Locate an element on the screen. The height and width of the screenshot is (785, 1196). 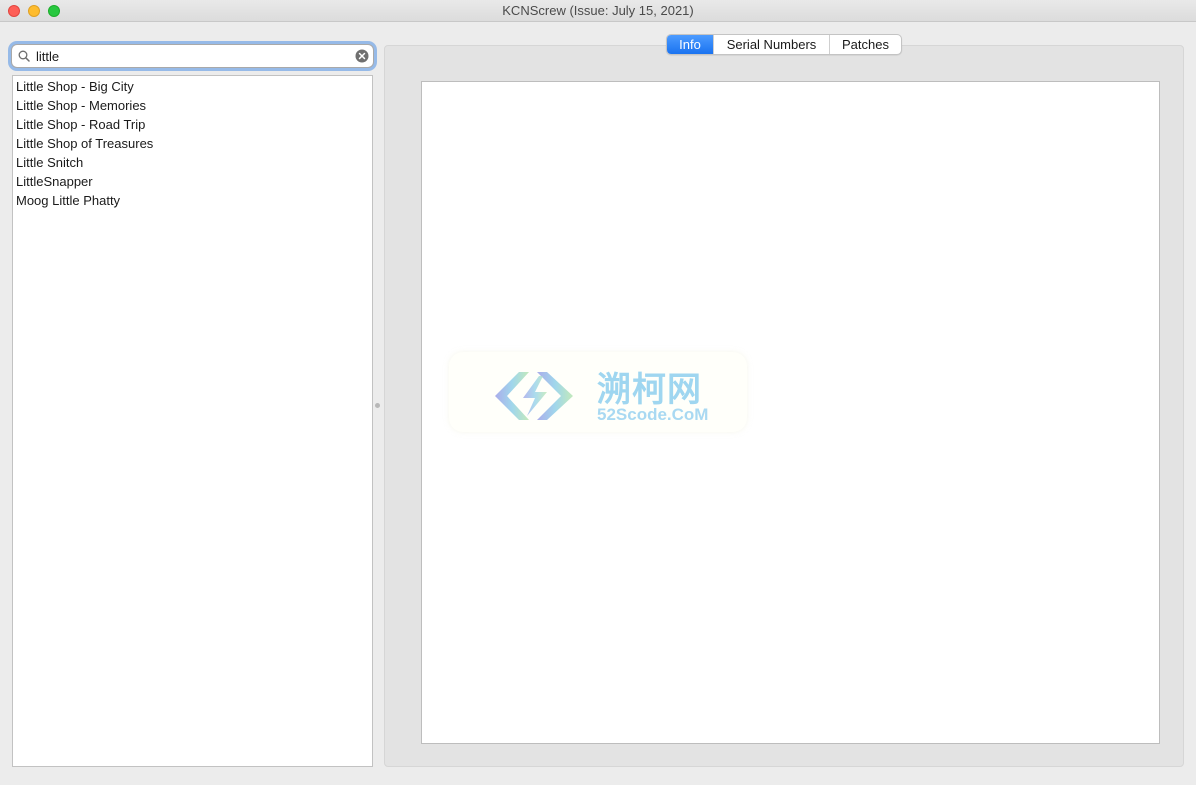
list-item: Little Shop - Big City is located at coordinates (192, 86).